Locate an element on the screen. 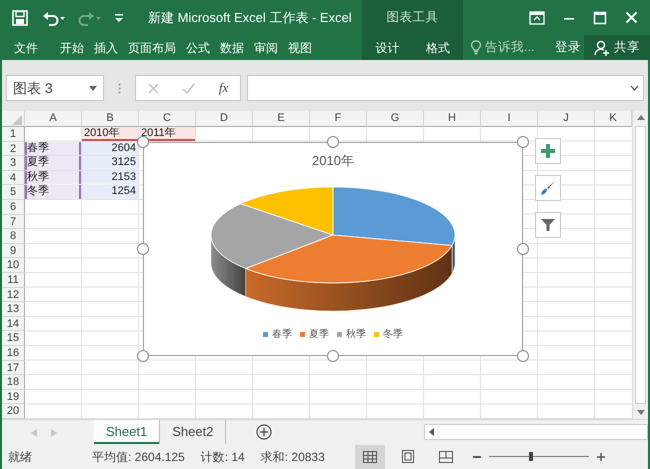 This screenshot has height=469, width=650. column-header: F is located at coordinates (338, 119).